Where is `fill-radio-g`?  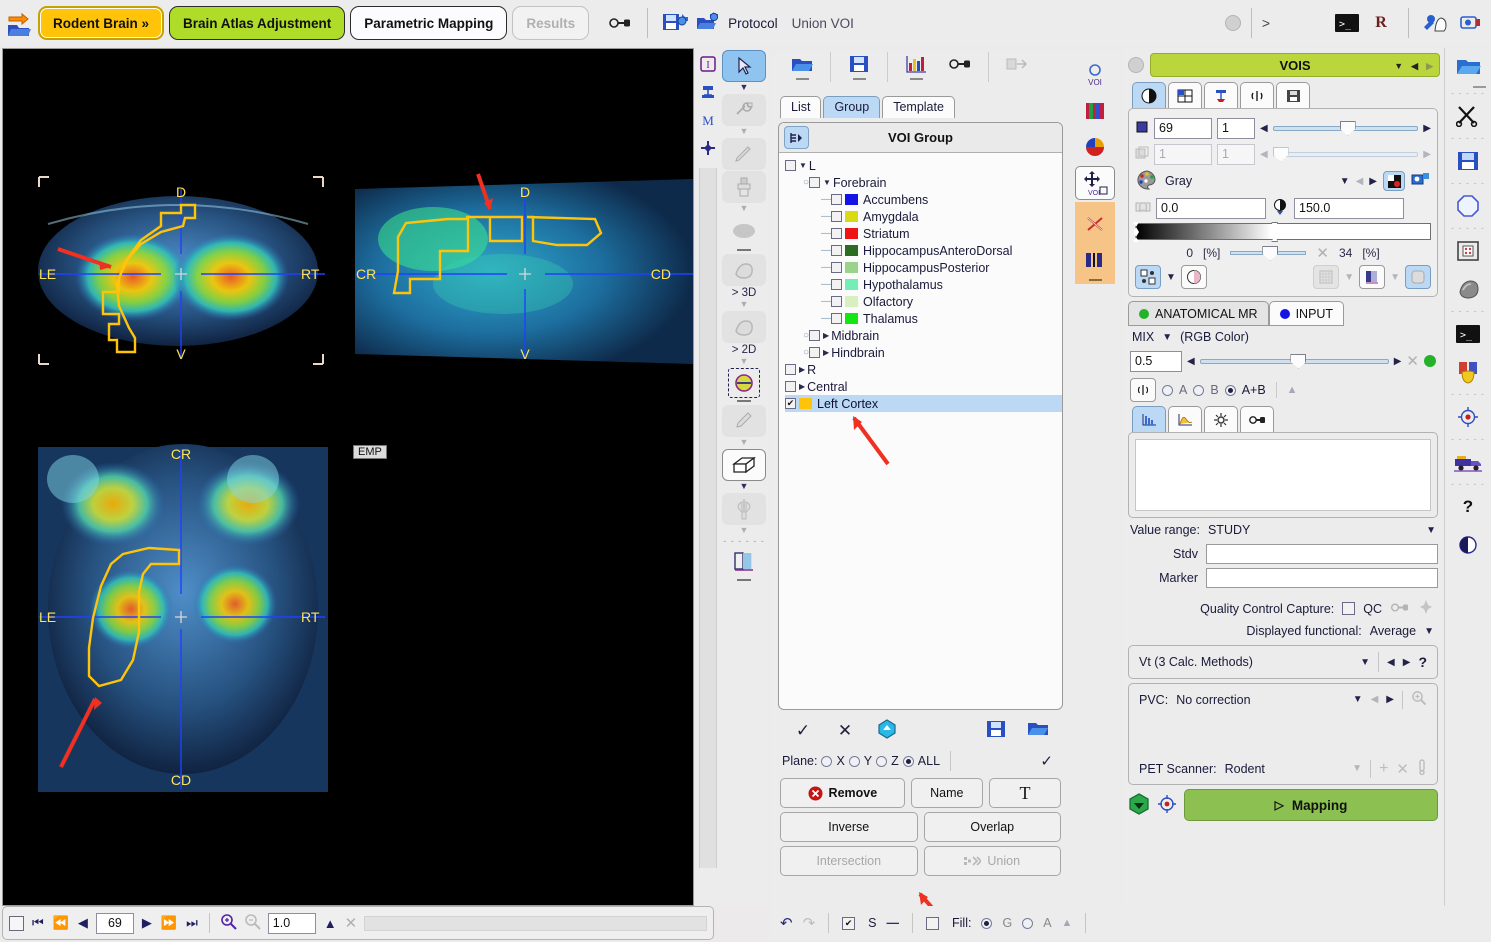
fill-radio-g is located at coordinates (987, 923).